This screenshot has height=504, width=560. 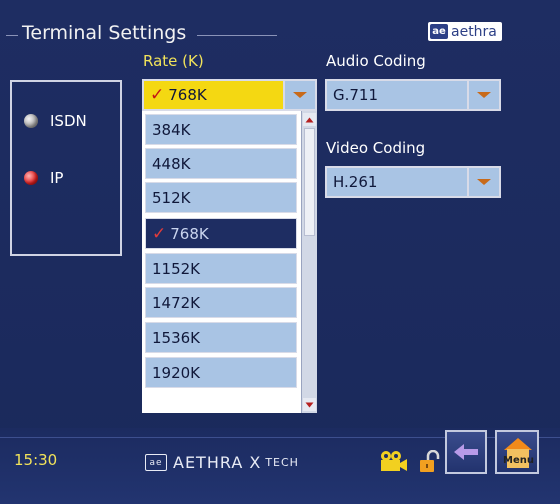 What do you see at coordinates (282, 462) in the screenshot?
I see `brand-suffix: TECH` at bounding box center [282, 462].